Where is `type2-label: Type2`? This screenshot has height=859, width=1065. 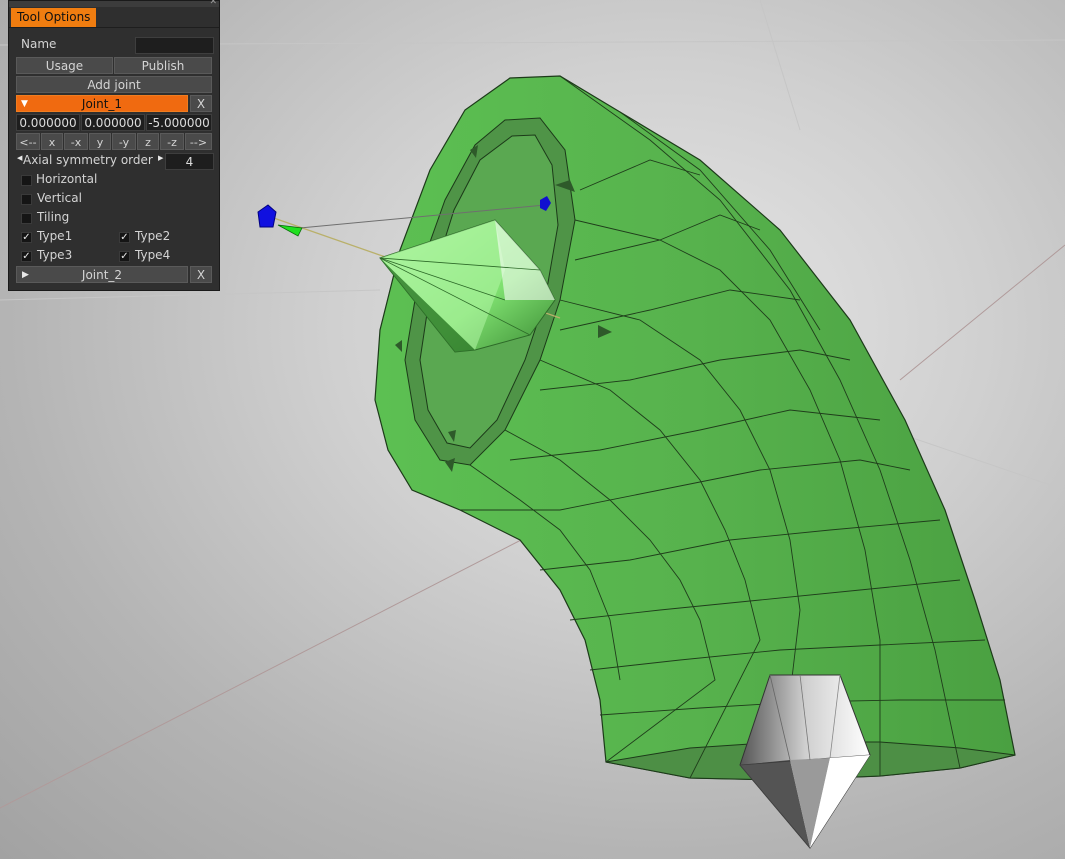
type2-label: Type2 is located at coordinates (153, 236).